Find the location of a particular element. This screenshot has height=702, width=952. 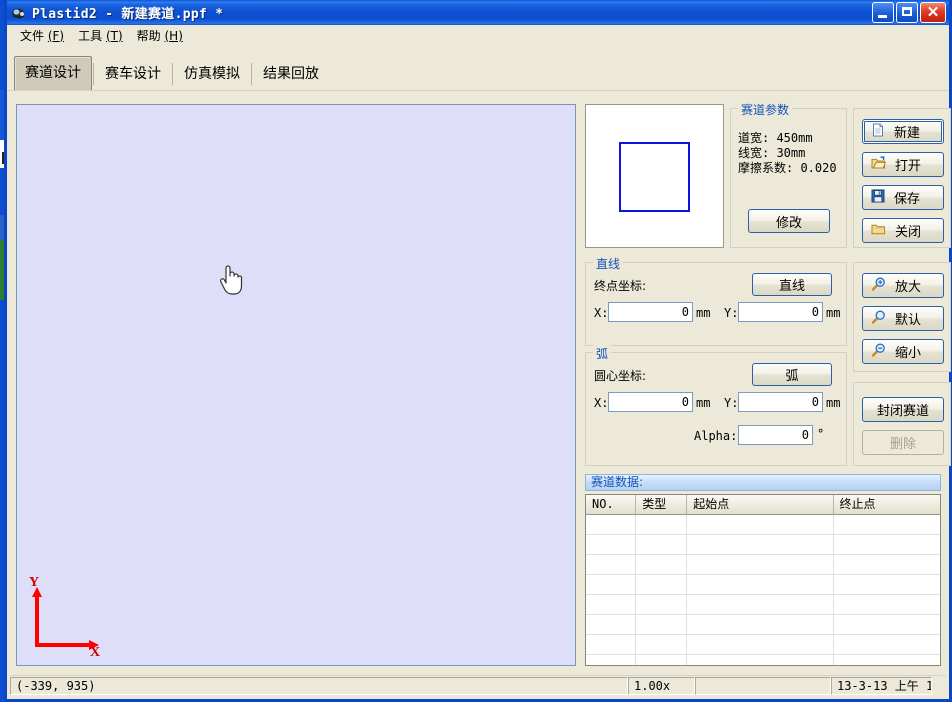

column-header-no: NO. is located at coordinates (611, 504).